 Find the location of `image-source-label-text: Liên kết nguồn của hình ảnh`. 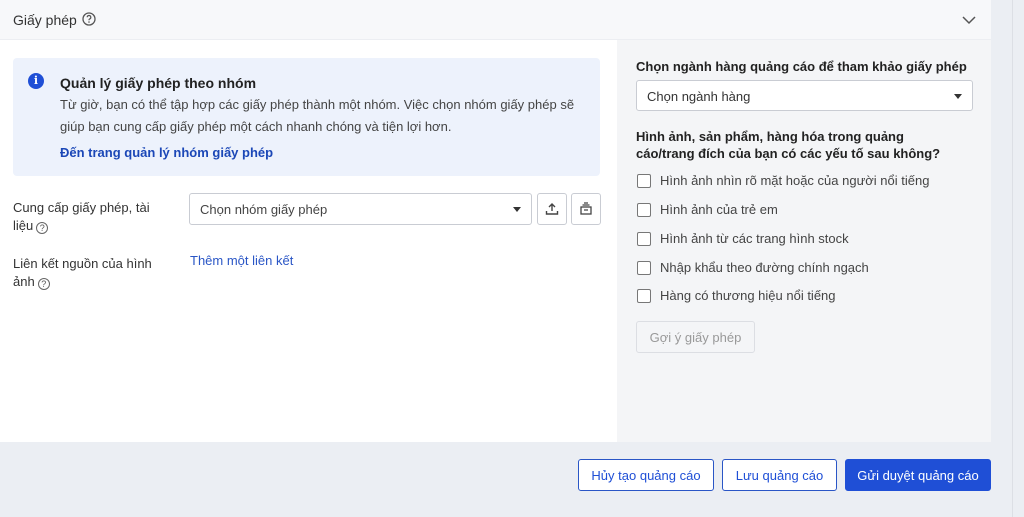

image-source-label-text: Liên kết nguồn của hình ảnh is located at coordinates (82, 272).